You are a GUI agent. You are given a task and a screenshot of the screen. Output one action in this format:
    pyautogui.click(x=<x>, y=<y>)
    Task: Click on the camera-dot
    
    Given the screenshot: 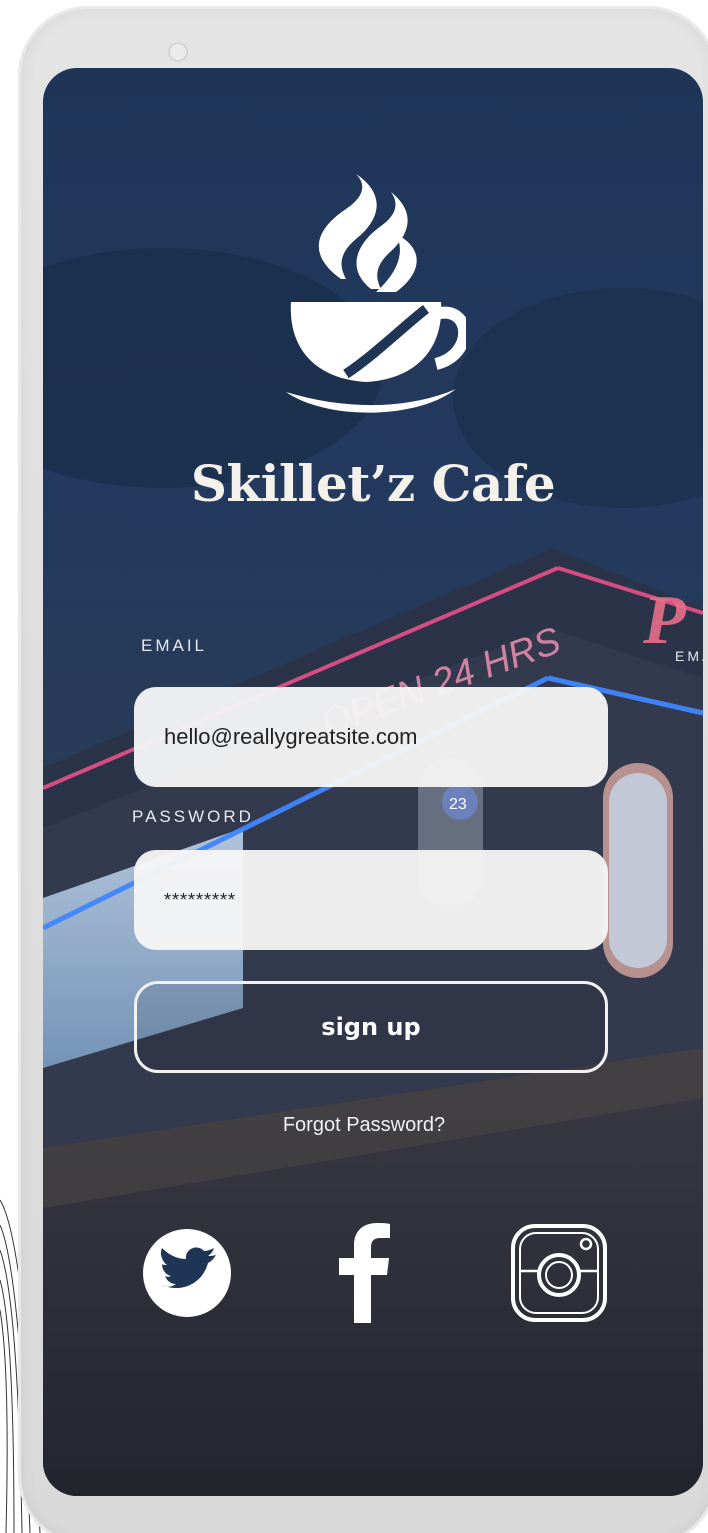 What is the action you would take?
    pyautogui.click(x=178, y=52)
    